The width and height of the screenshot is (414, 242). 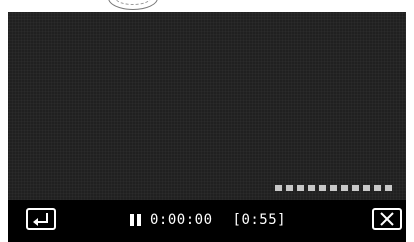 I want to click on mode-dial-edge, so click(x=133, y=5).